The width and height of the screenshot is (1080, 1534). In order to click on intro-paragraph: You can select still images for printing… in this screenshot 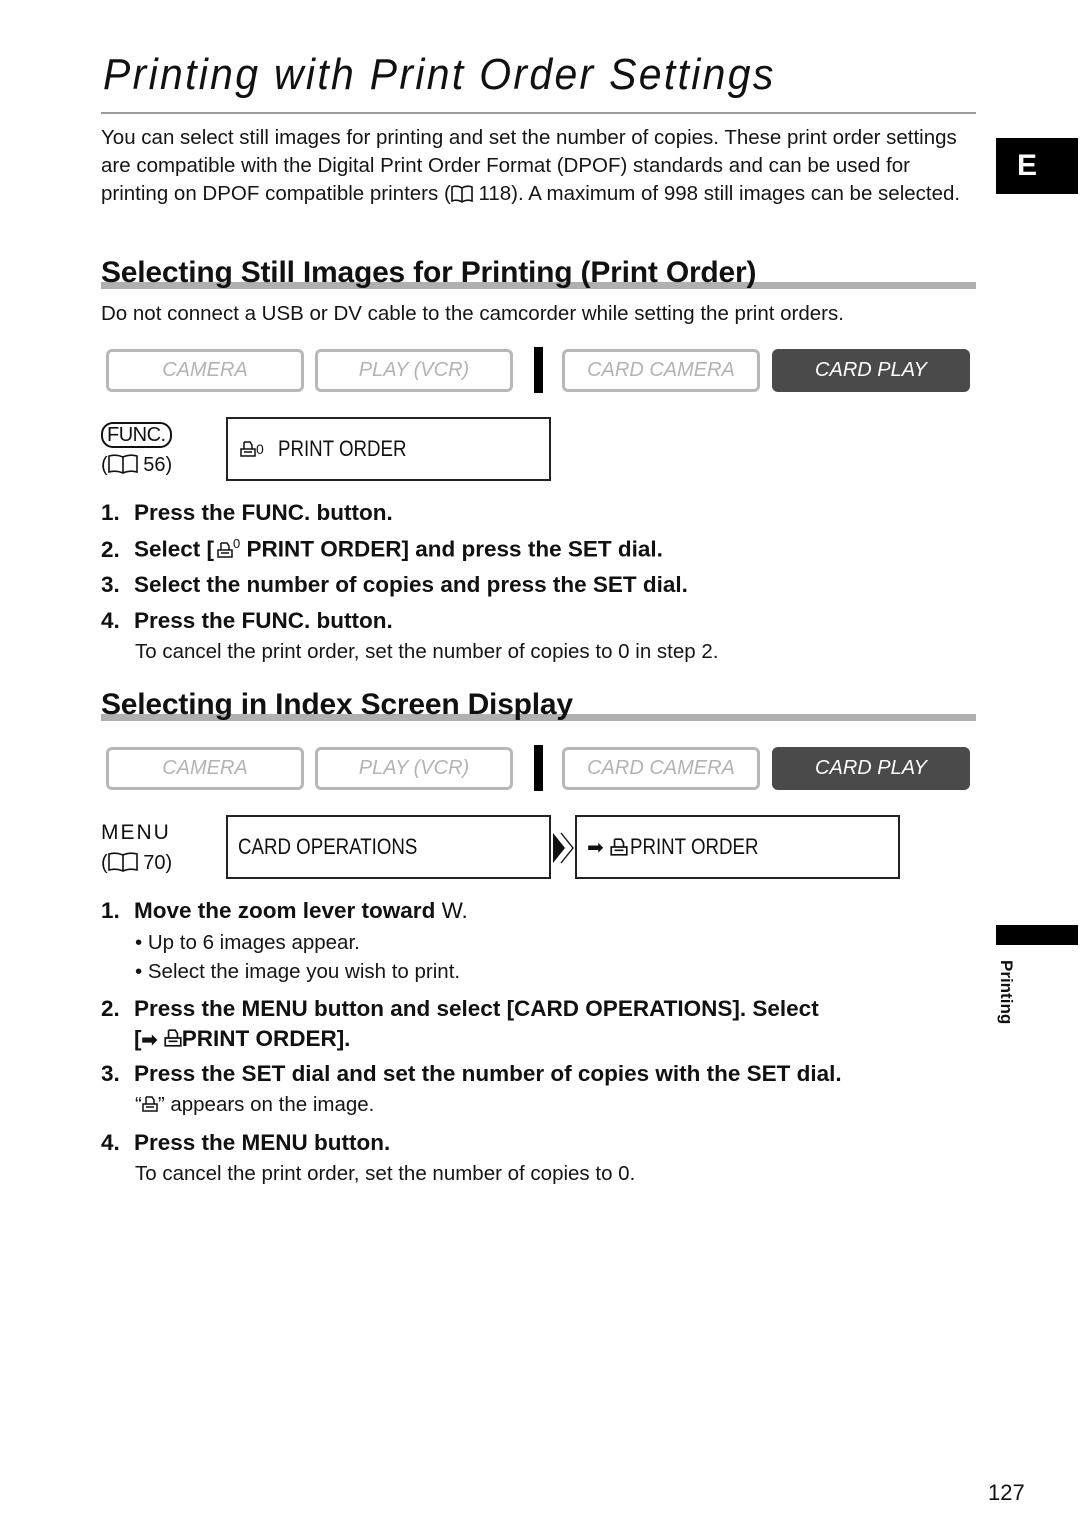, I will do `click(541, 166)`.